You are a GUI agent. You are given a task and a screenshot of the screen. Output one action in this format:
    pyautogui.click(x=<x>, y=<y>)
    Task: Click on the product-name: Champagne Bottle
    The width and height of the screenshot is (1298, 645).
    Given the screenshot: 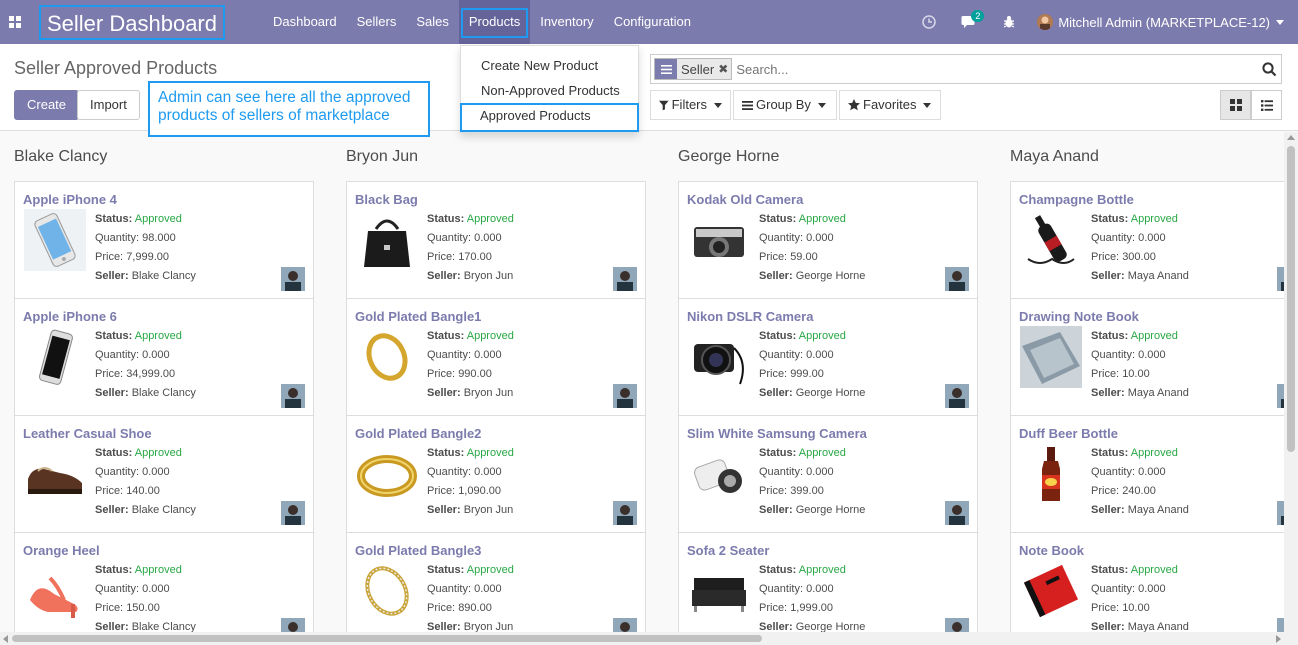 What is the action you would take?
    pyautogui.click(x=1076, y=199)
    